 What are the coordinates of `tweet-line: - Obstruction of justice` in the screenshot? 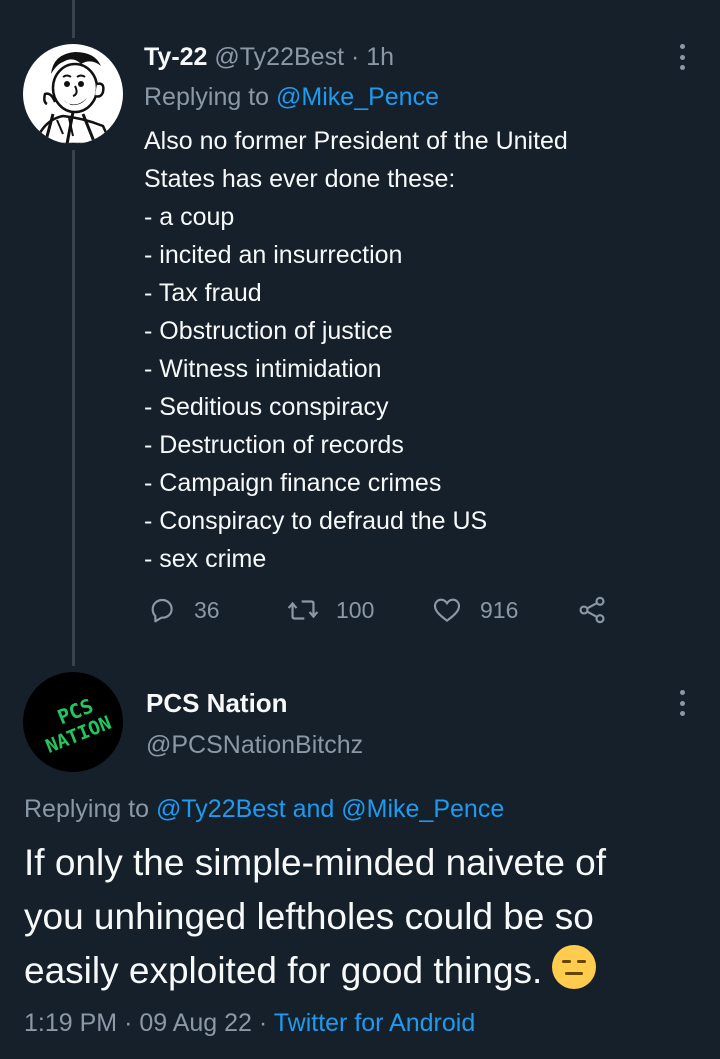 It's located at (268, 331).